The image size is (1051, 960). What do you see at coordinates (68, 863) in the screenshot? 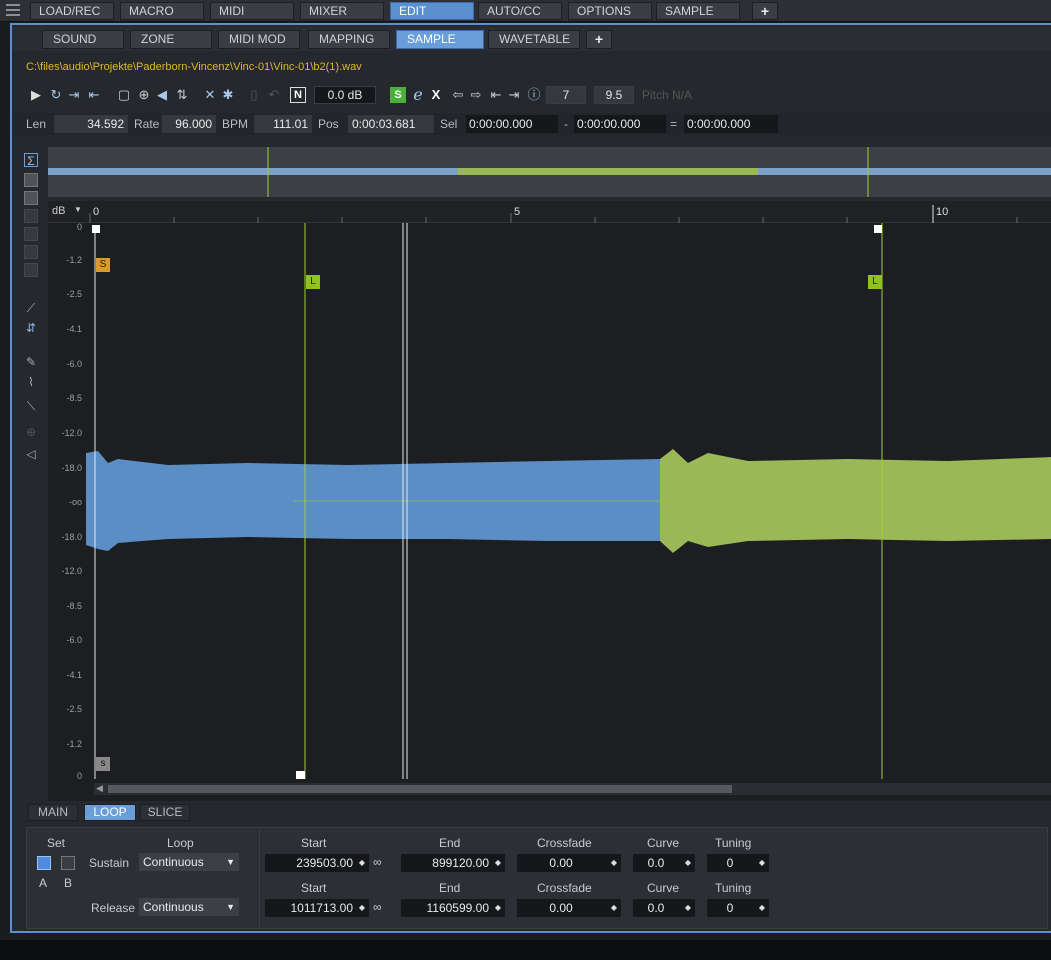
I see `set-b-button` at bounding box center [68, 863].